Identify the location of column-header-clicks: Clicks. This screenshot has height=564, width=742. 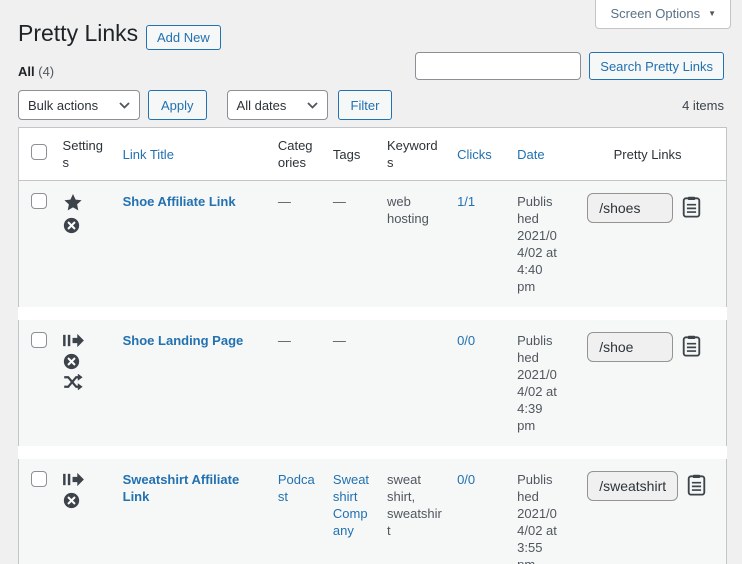
(474, 154).